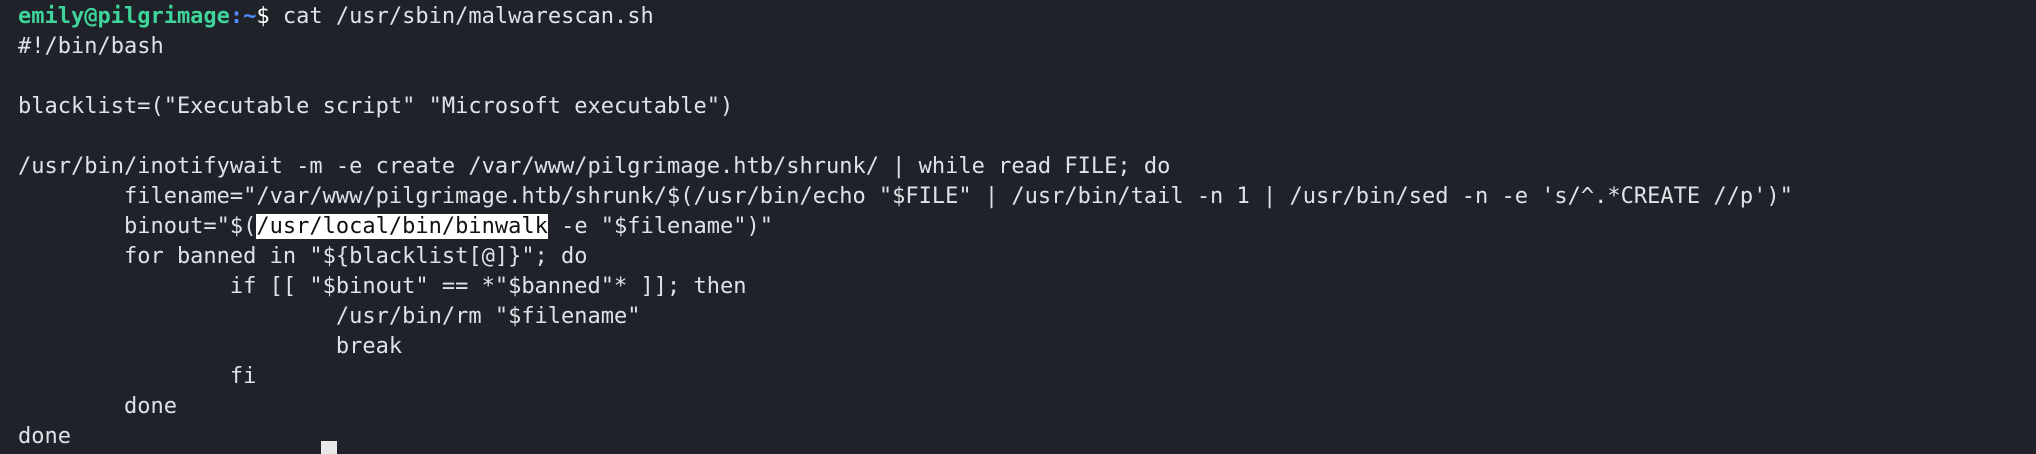  I want to click on script-line-fi: fi, so click(137, 376).